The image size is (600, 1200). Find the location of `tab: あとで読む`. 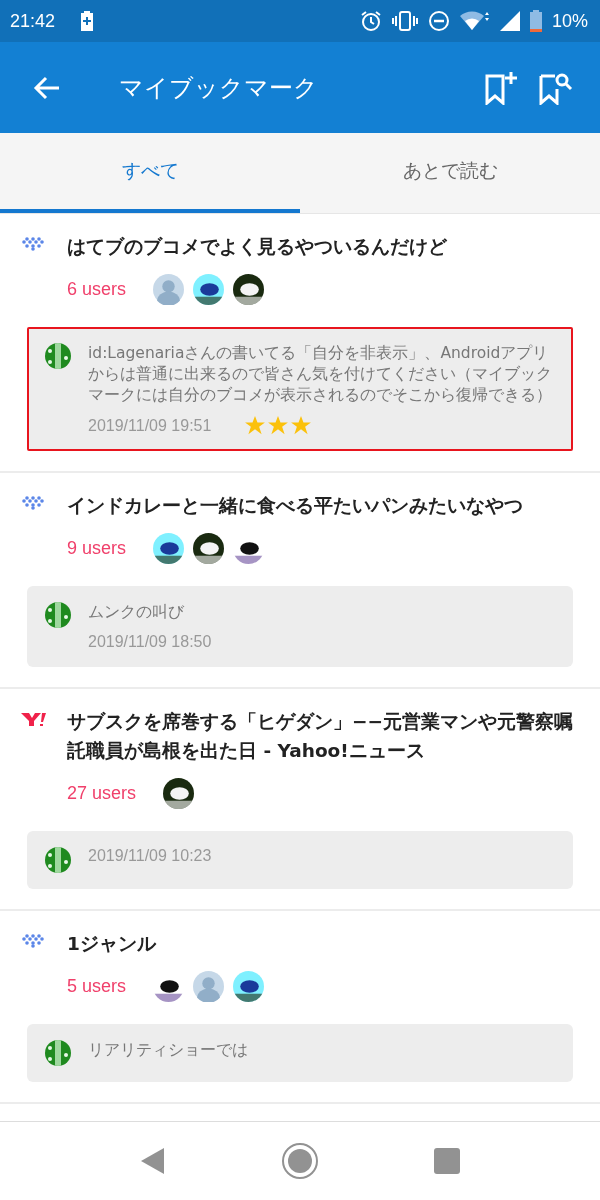

tab: あとで読む is located at coordinates (450, 173).